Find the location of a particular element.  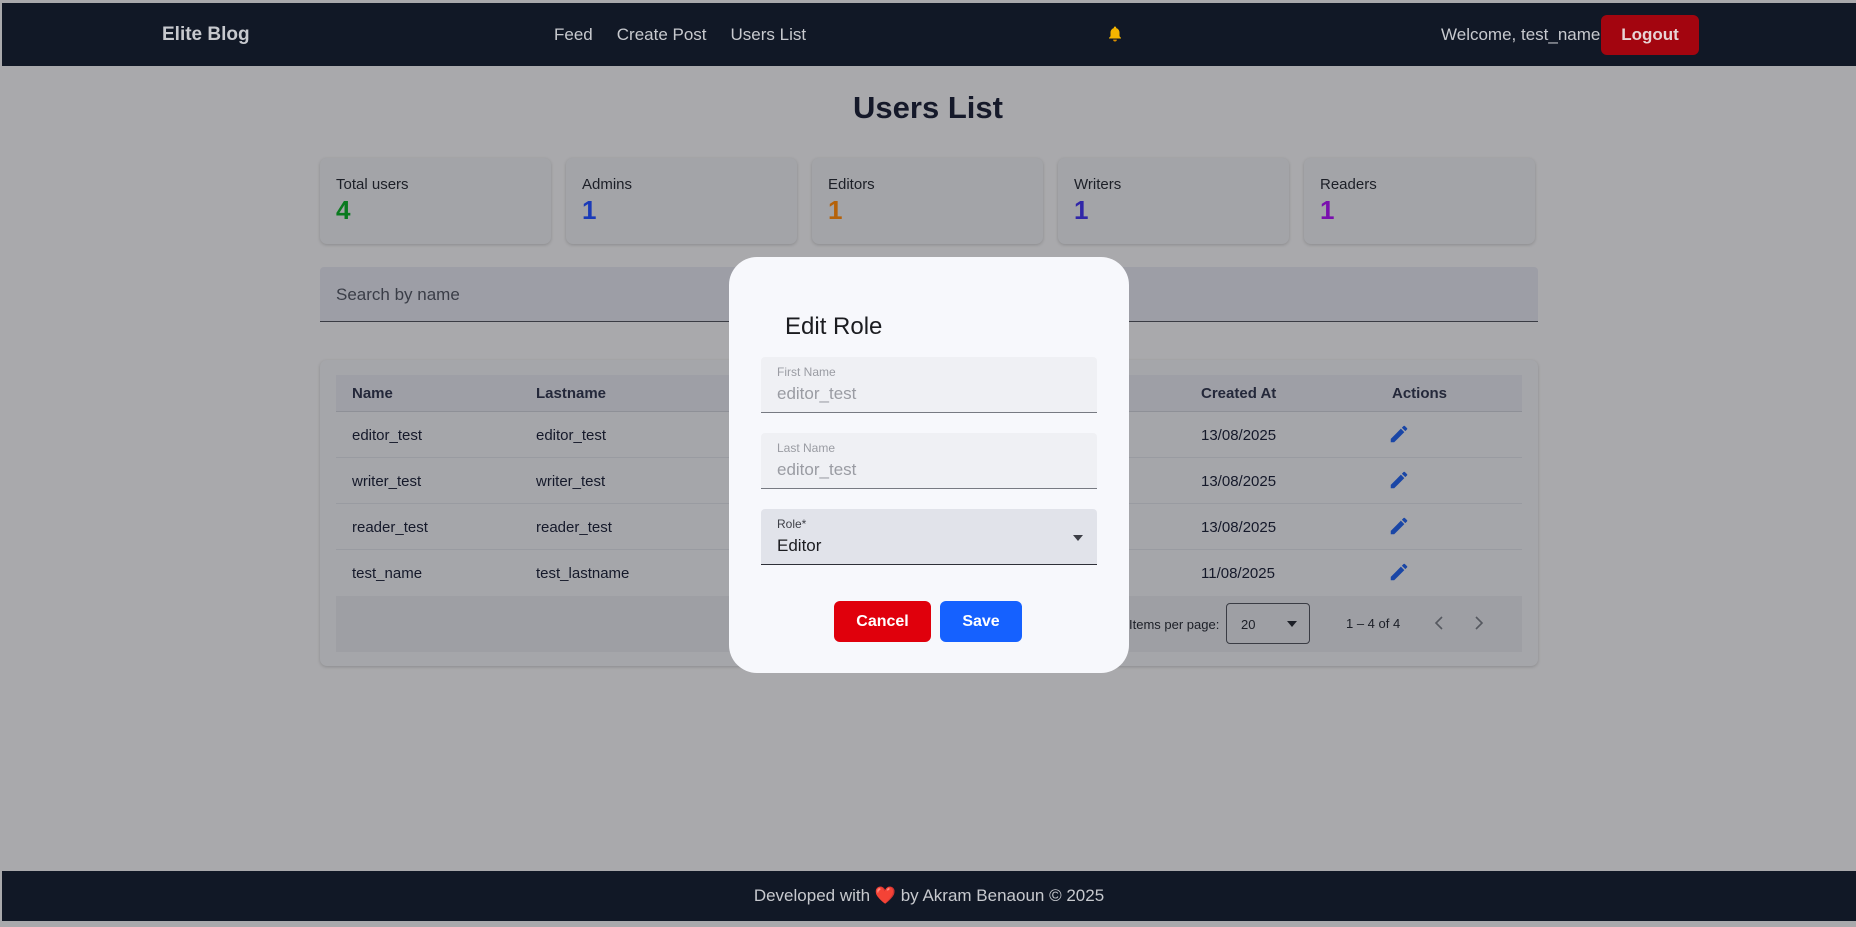

column-header-created-at: Created At is located at coordinates (1238, 393).